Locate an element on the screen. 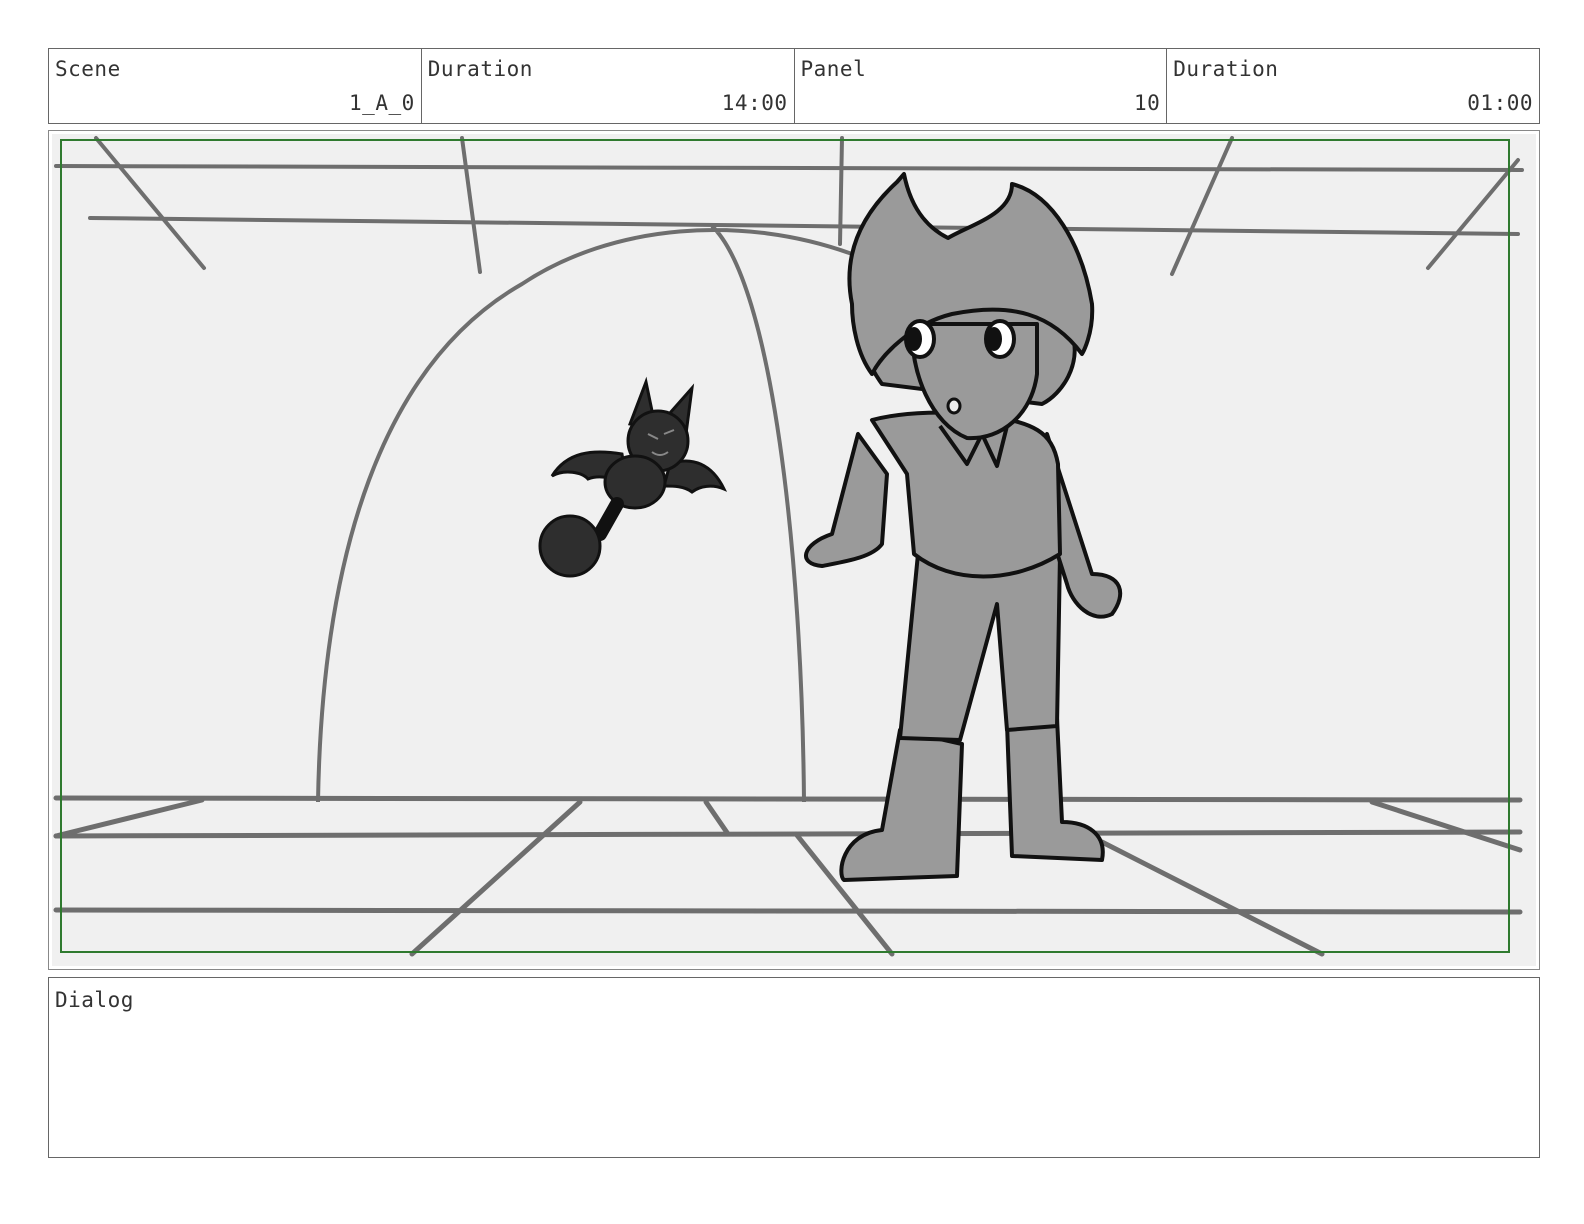  panel-label: Panel is located at coordinates (833, 69).